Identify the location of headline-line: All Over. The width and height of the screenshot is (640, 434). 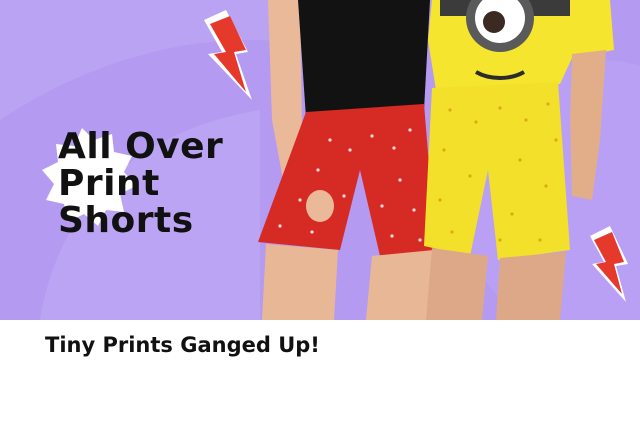
(141, 146).